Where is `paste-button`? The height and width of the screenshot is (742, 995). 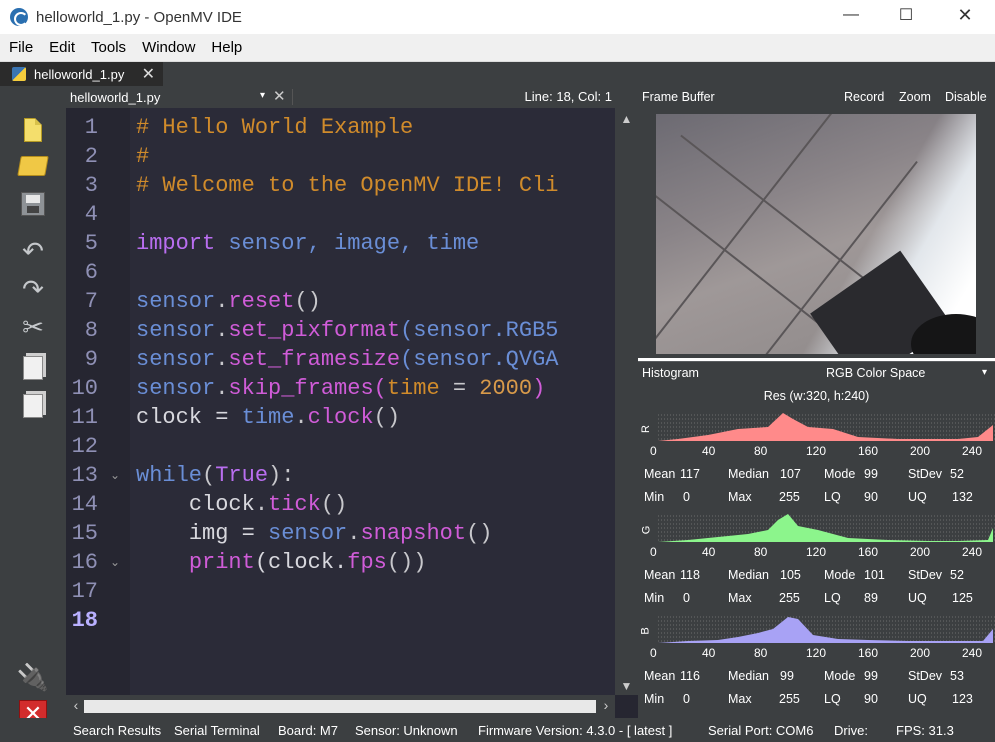 paste-button is located at coordinates (33, 406).